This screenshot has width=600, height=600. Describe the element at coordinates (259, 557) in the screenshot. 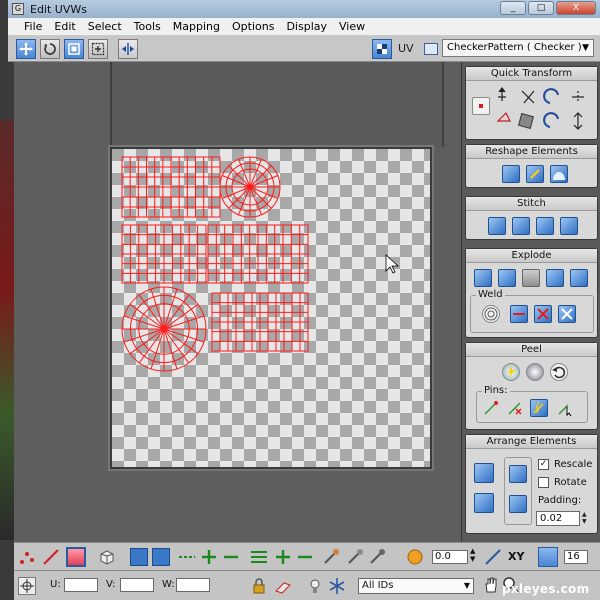

I see `ring-select-icon` at that location.